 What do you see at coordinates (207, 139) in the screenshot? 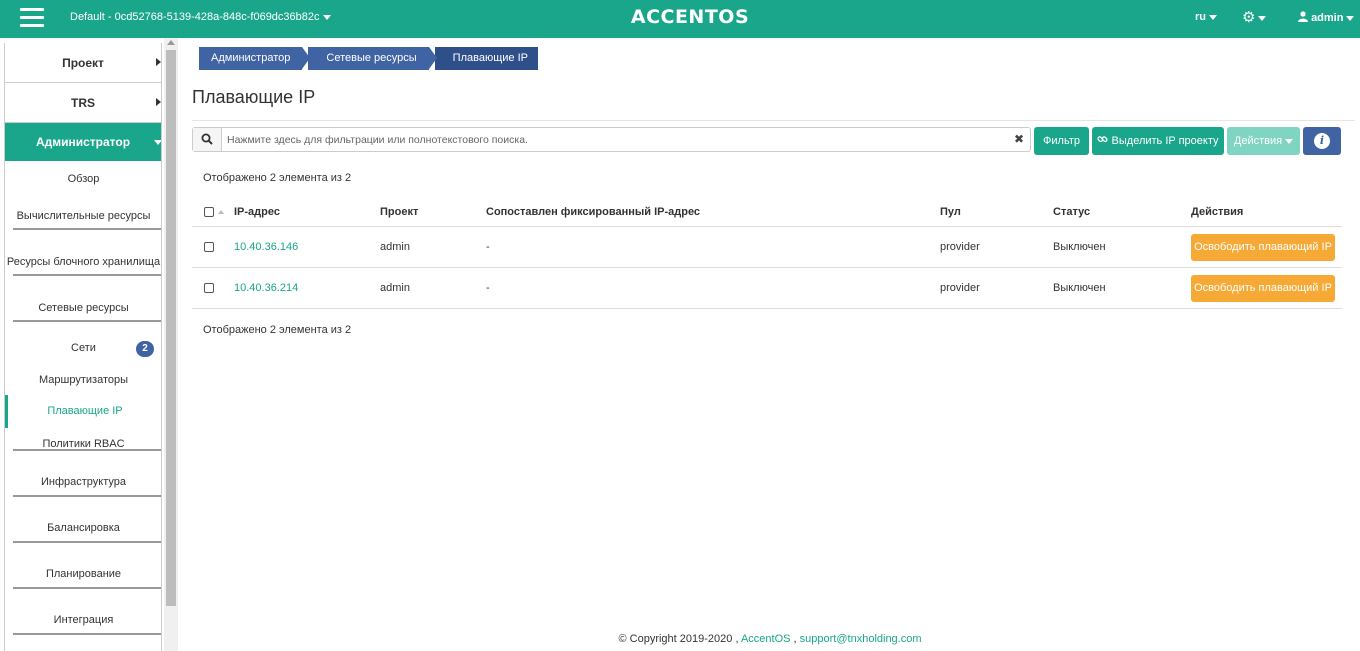
I see `search-icon` at bounding box center [207, 139].